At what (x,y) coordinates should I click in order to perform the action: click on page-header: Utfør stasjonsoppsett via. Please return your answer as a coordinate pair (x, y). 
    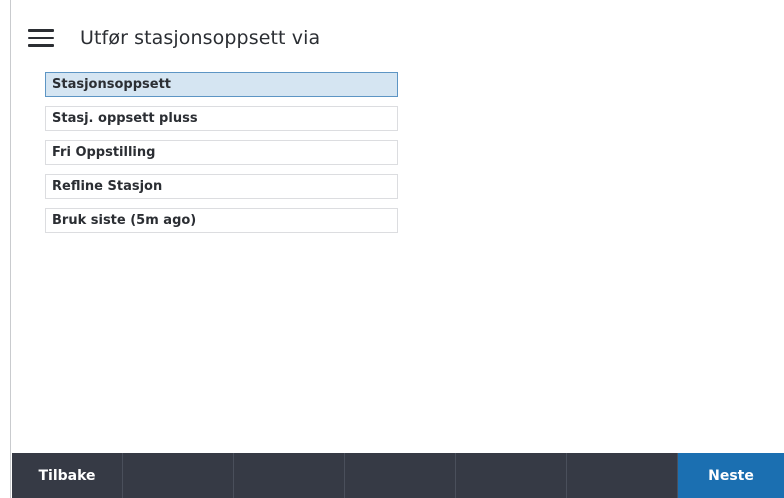
    Looking at the image, I should click on (398, 38).